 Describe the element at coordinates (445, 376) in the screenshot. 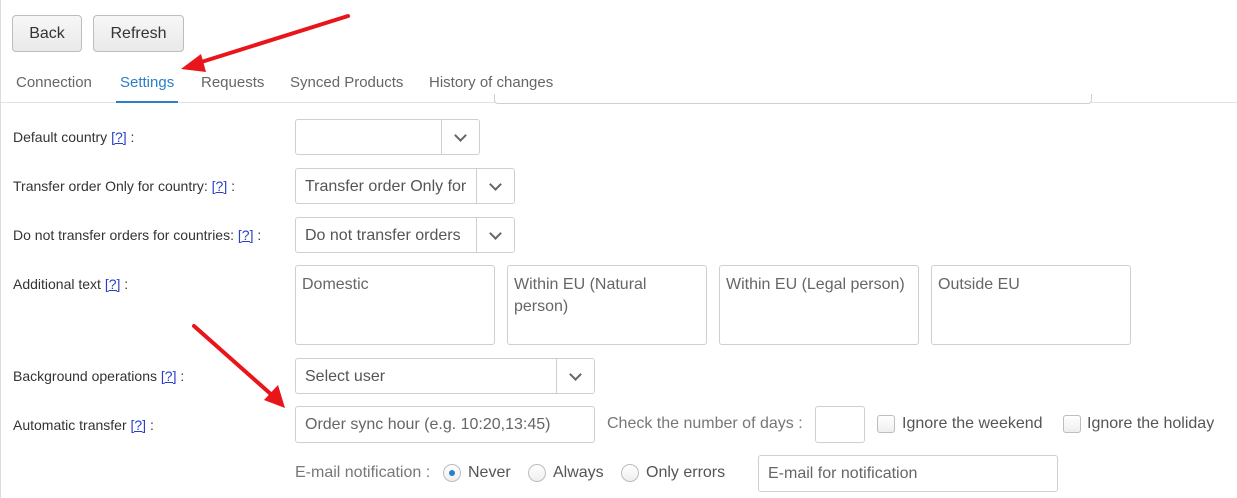

I see `background-operations-select: Select user` at that location.